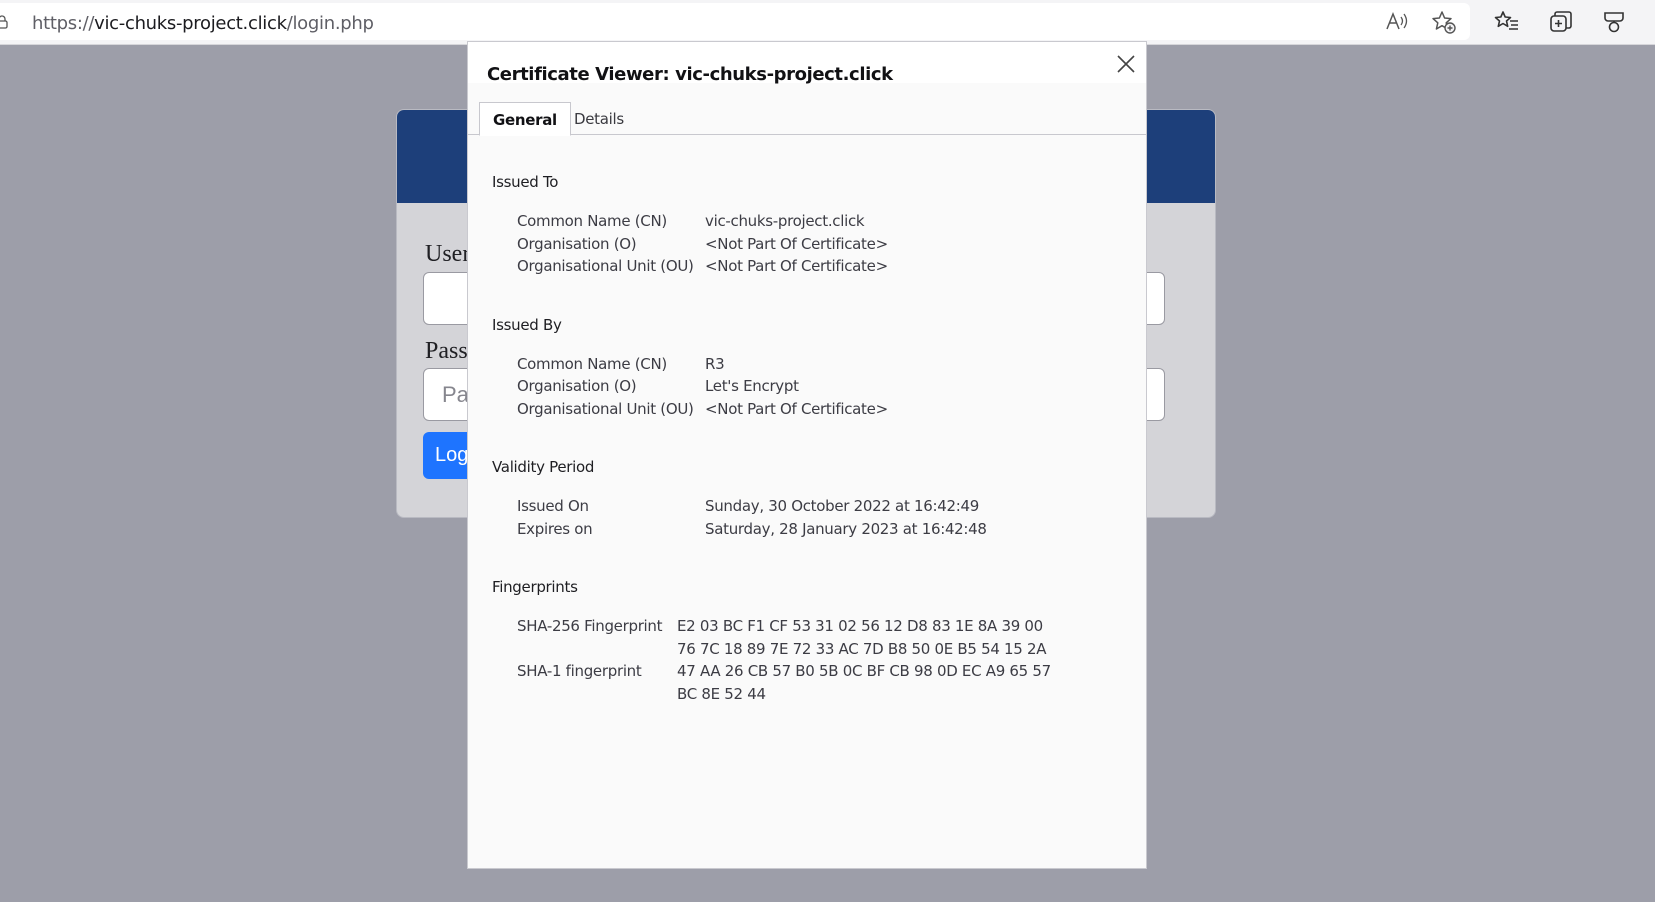 This screenshot has height=902, width=1655. Describe the element at coordinates (448, 254) in the screenshot. I see `username-label: User` at that location.